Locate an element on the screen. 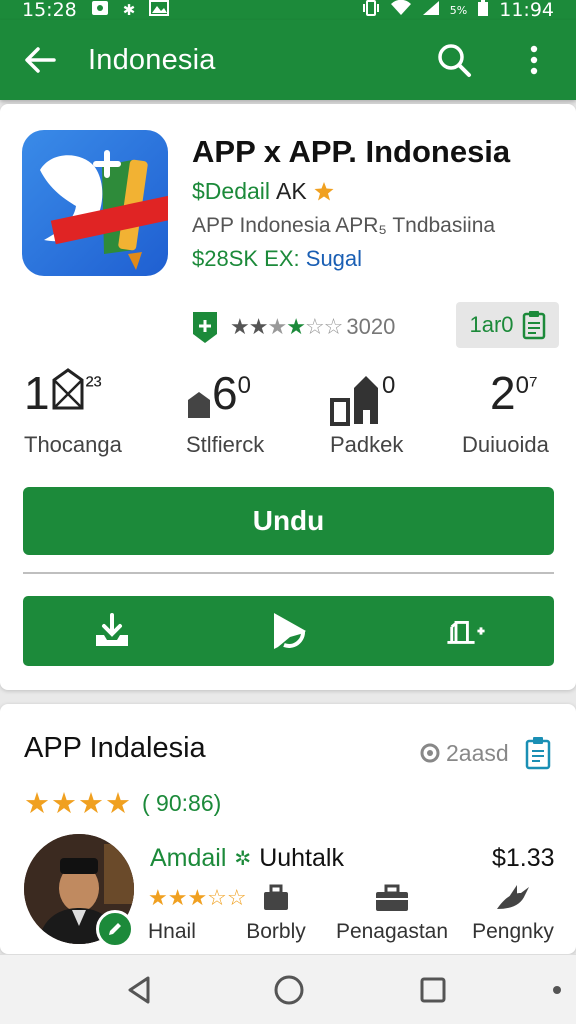 This screenshot has width=576, height=1024. stat-size: 6 0 Stlfierck is located at coordinates (225, 416).